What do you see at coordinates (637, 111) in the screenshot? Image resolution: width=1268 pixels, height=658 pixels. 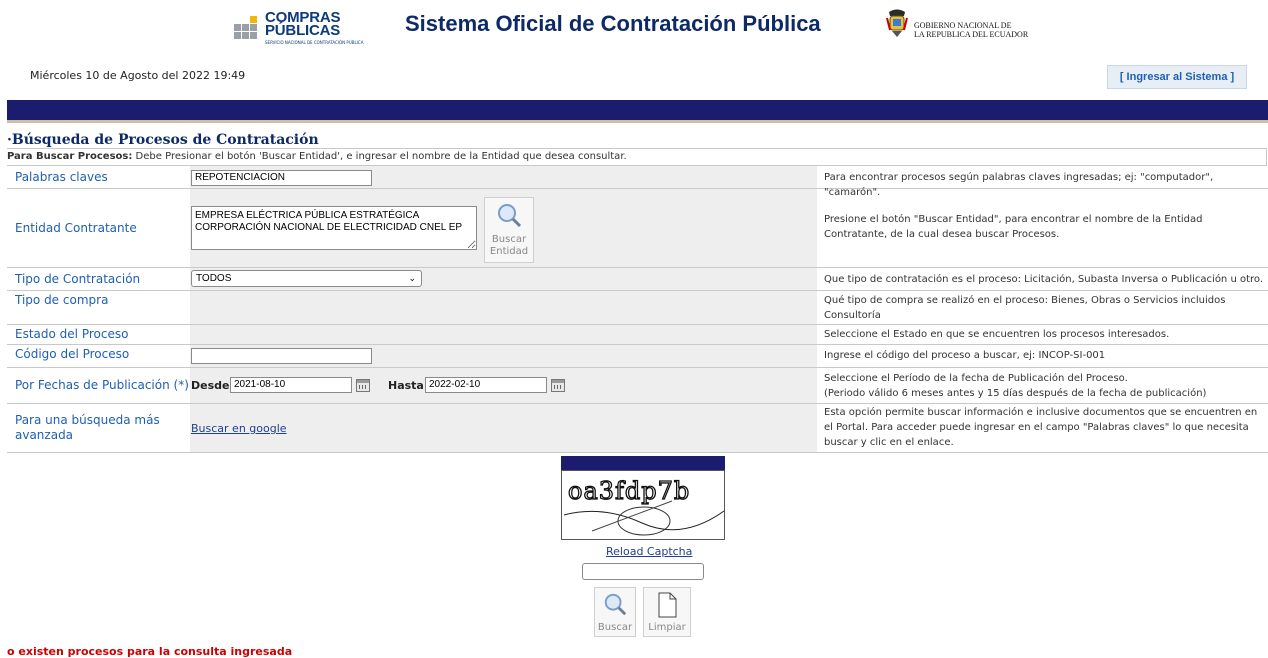 I see `navigation-bar` at bounding box center [637, 111].